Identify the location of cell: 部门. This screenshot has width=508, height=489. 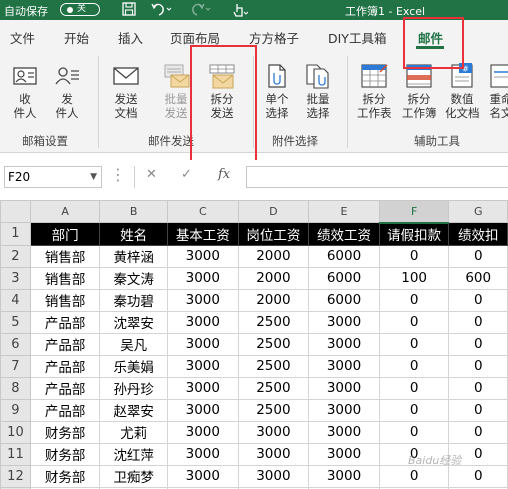
(65, 234).